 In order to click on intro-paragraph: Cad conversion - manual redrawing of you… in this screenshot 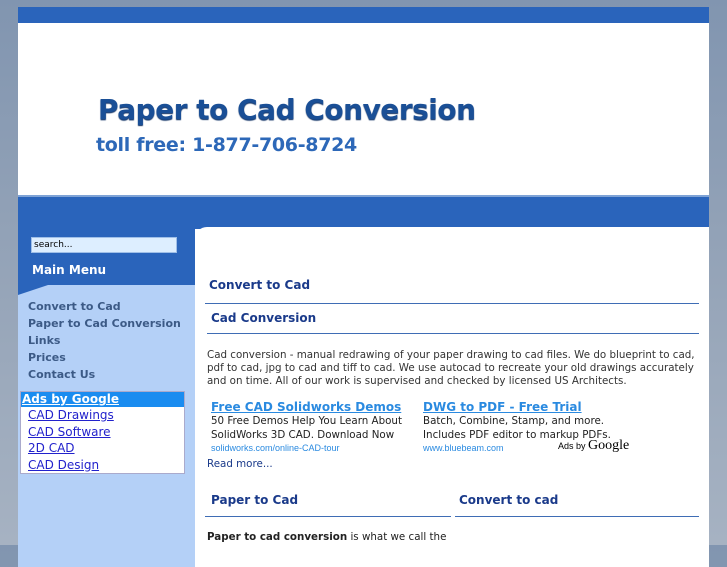, I will do `click(451, 368)`.